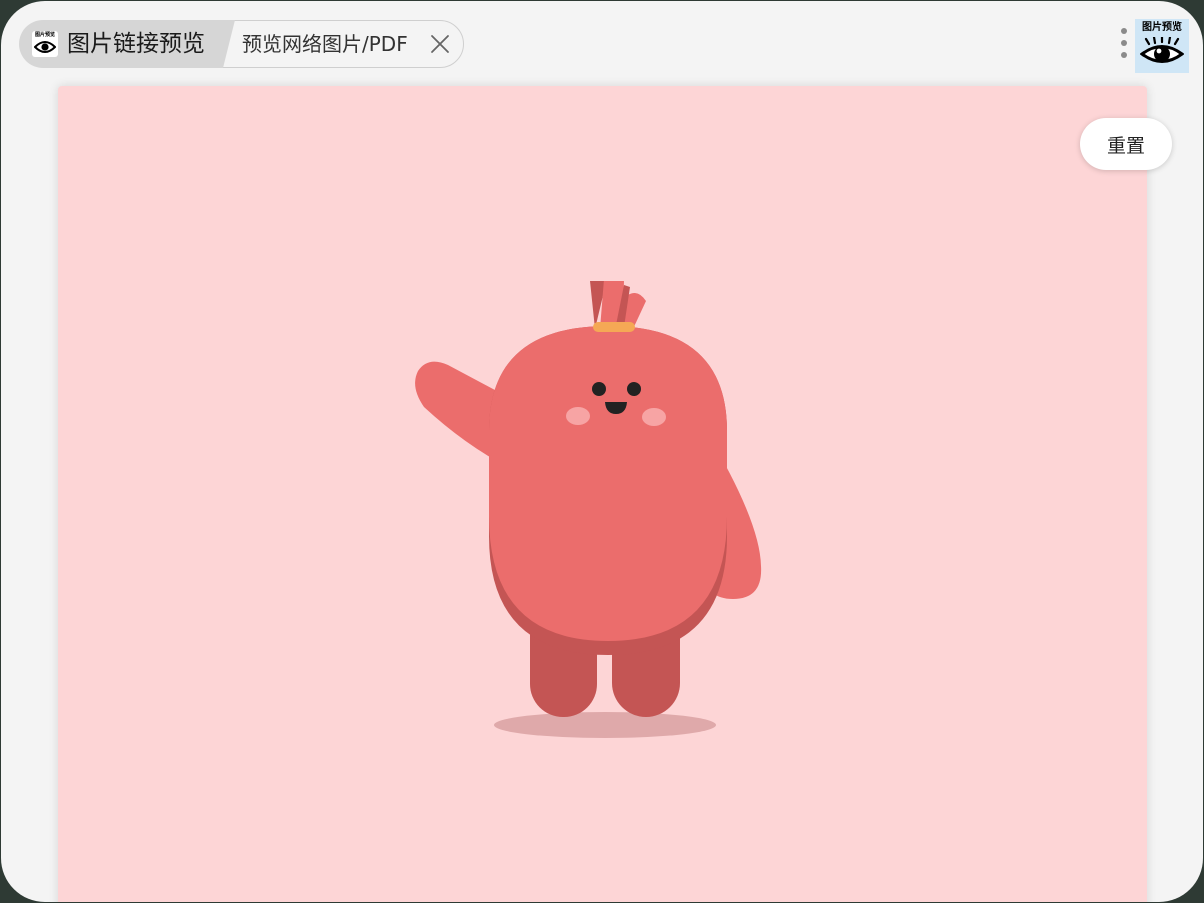  I want to click on extension-label: 图片预览, so click(1162, 27).